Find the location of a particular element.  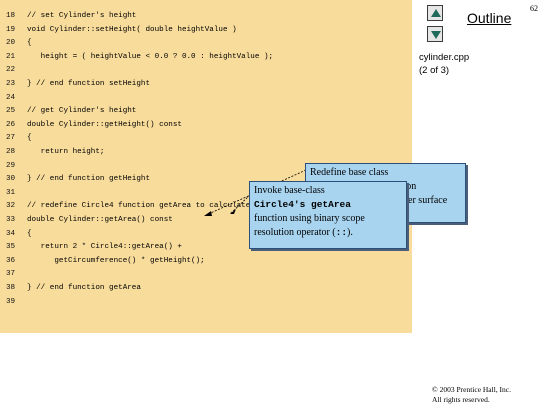

callout-front-line1: Invoke base-class is located at coordinates (289, 190).